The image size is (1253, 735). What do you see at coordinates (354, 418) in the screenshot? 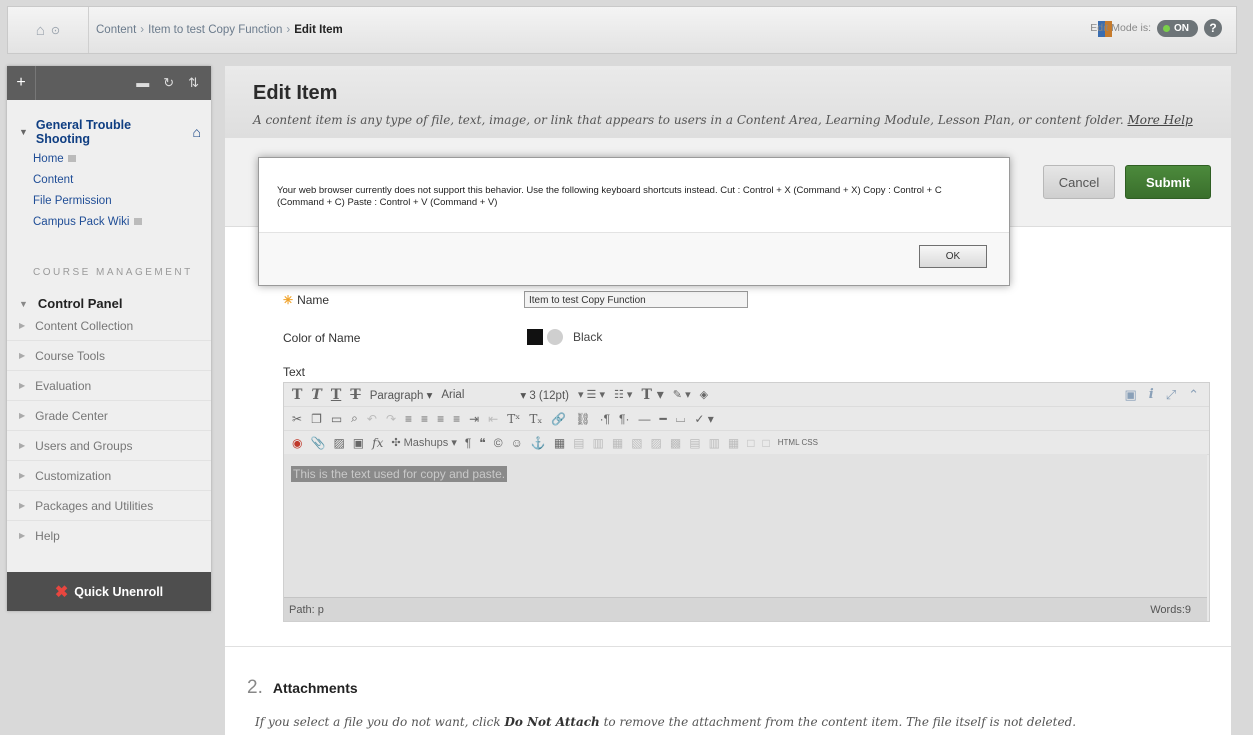
I see `find-icon: ⌕` at bounding box center [354, 418].